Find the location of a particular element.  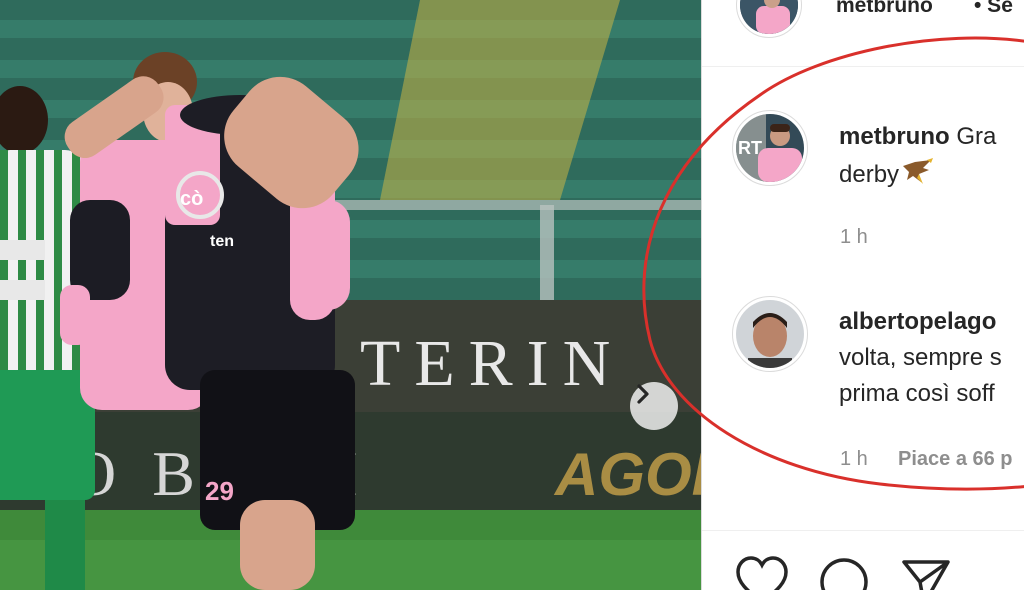

comment-text-line3: prima così soff is located at coordinates (917, 393).